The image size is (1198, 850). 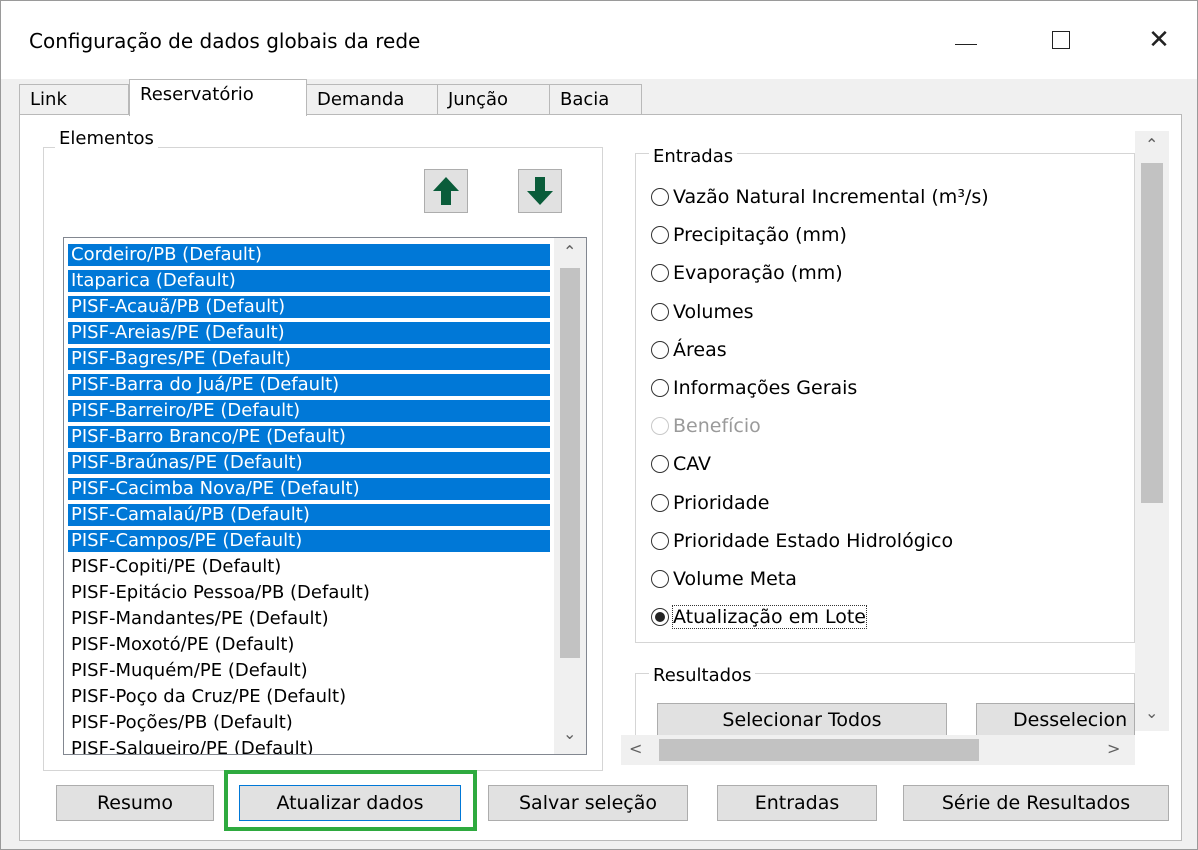 What do you see at coordinates (1152, 333) in the screenshot?
I see `panel-vscroll-thumb` at bounding box center [1152, 333].